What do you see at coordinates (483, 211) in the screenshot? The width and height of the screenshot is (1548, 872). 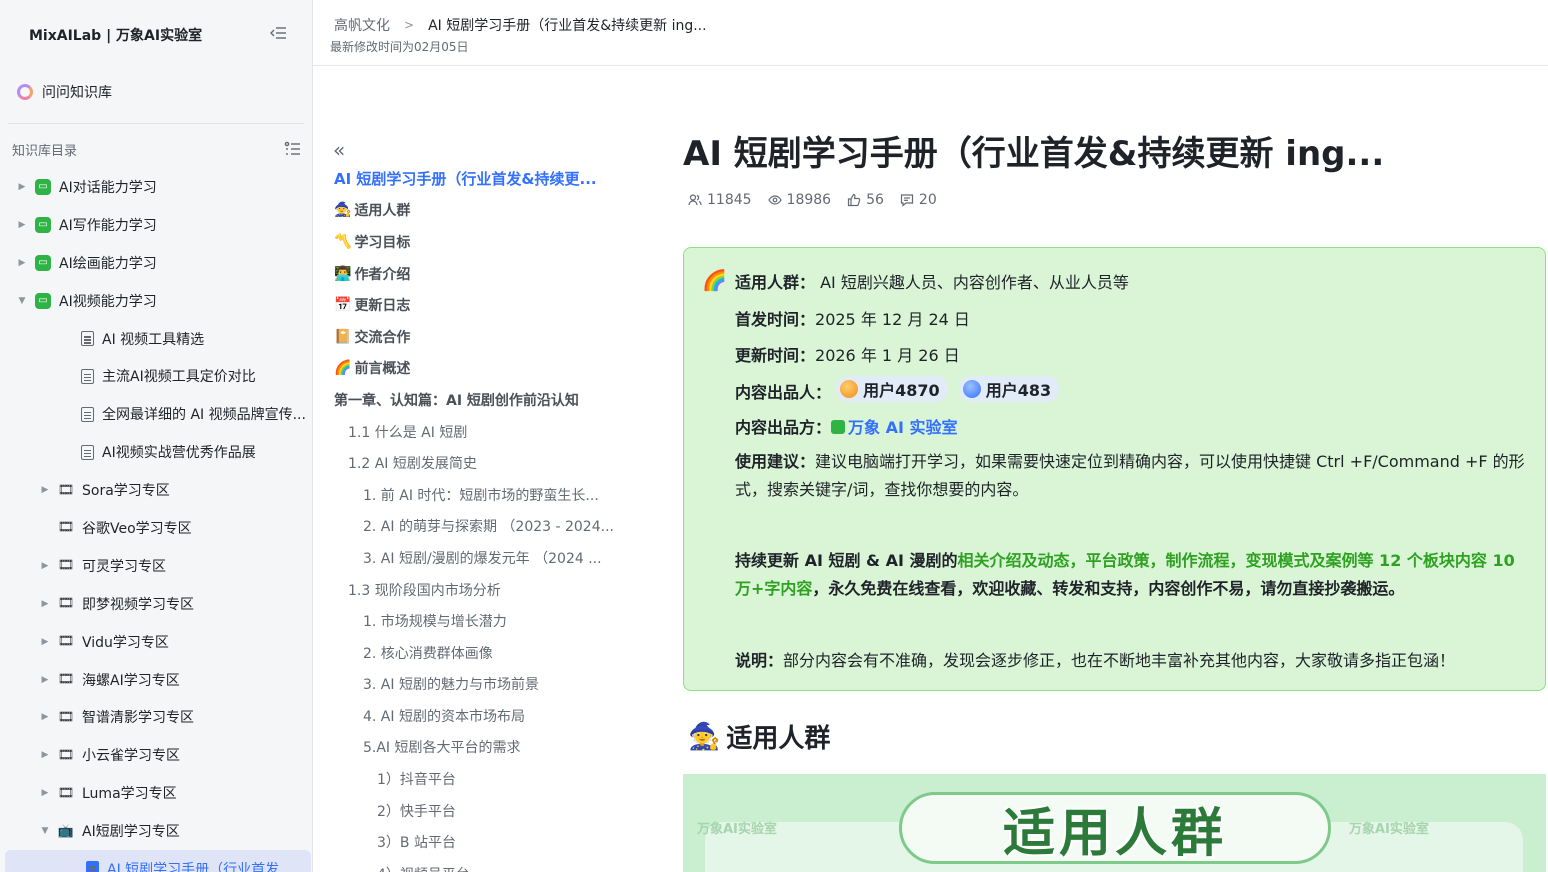 I see `toc-item: 🧙 适用人群` at bounding box center [483, 211].